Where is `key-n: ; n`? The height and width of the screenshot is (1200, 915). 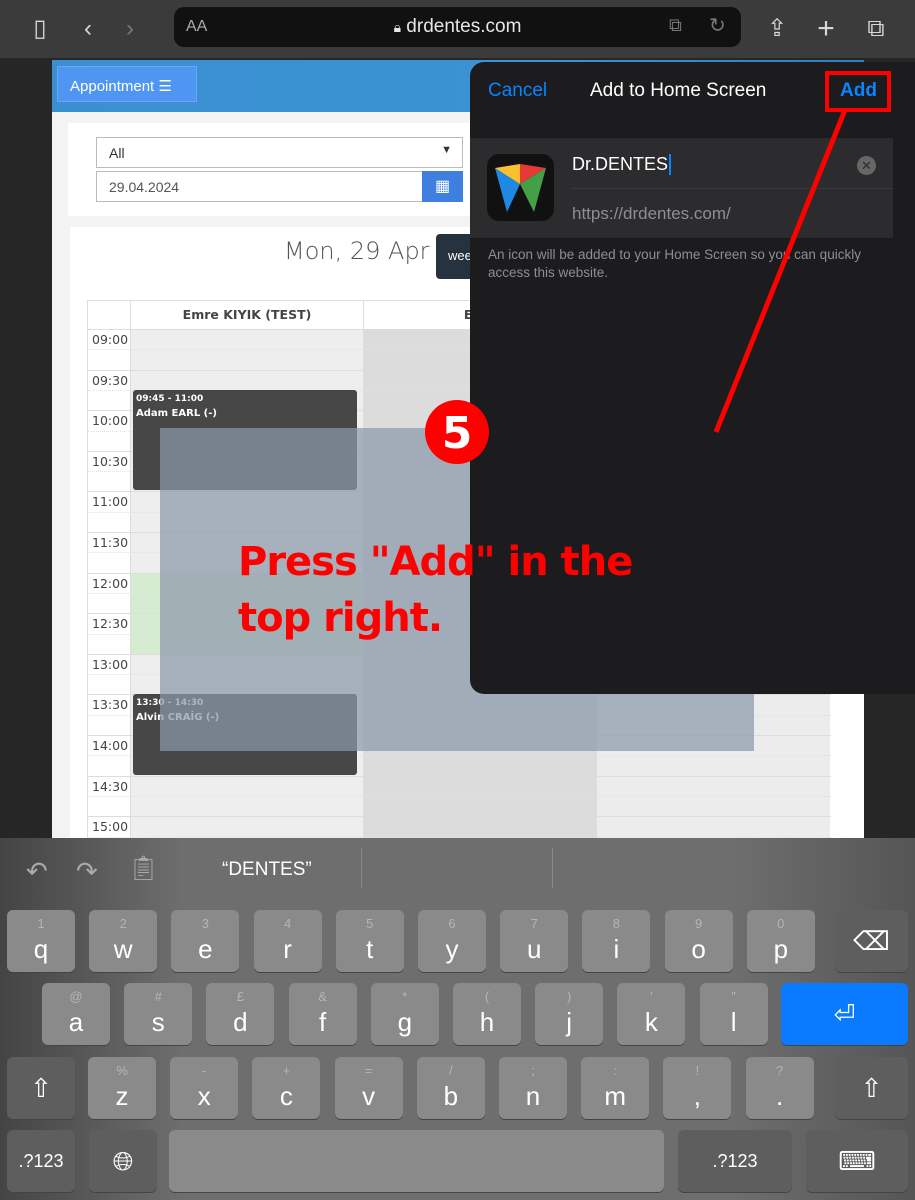
key-n: ; n is located at coordinates (533, 1088).